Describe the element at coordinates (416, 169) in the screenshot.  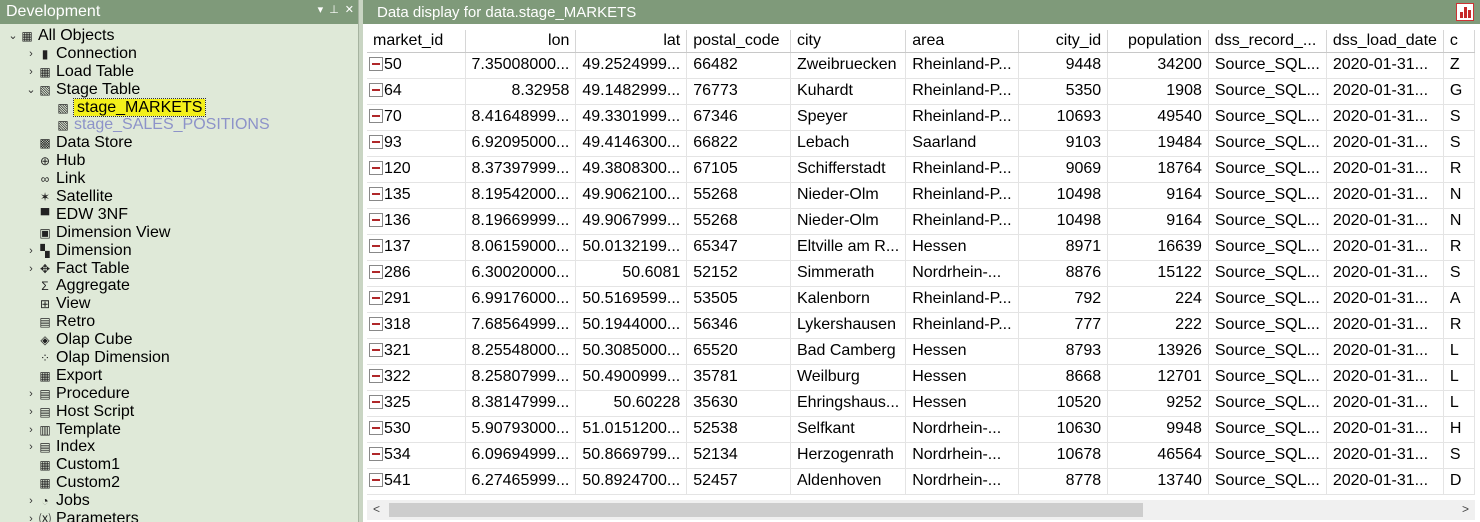
I see `table-cell: 120` at that location.